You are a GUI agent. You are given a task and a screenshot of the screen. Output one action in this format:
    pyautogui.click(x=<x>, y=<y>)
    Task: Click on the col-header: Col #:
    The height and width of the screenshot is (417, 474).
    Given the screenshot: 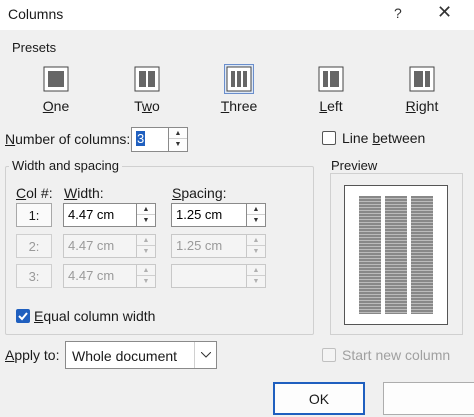 What is the action you would take?
    pyautogui.click(x=34, y=193)
    